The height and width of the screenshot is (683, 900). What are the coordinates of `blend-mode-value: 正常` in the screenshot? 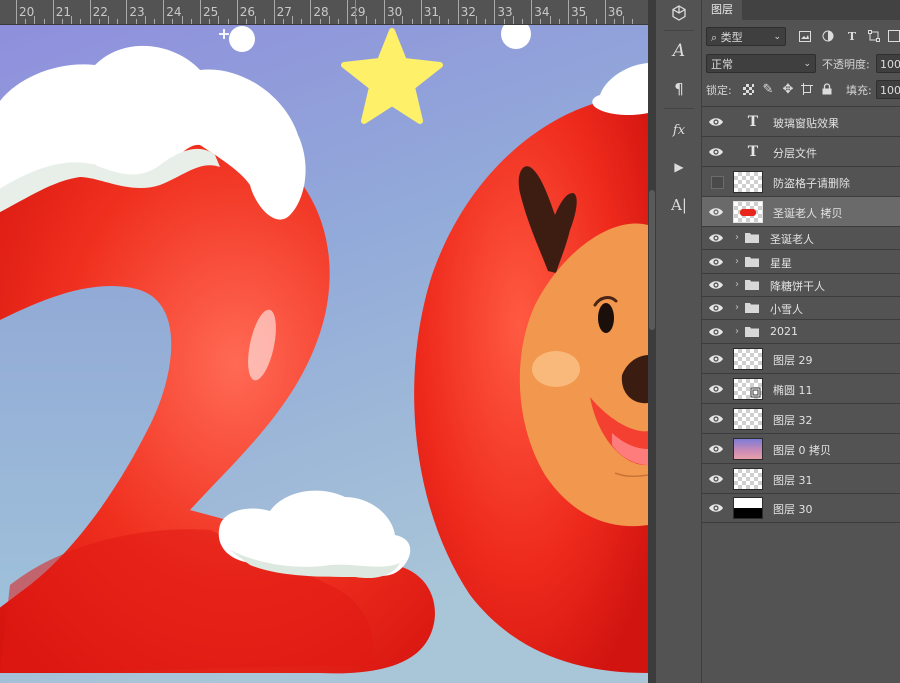 It's located at (722, 64).